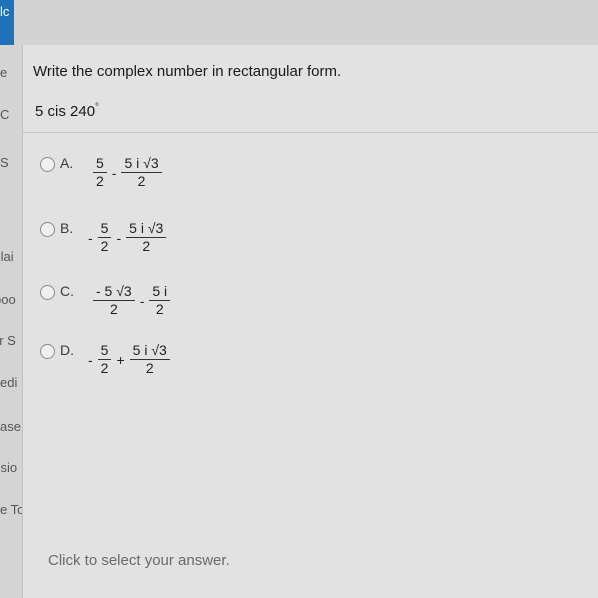 The height and width of the screenshot is (598, 598). I want to click on sidebar-item: boo, so click(8, 299).